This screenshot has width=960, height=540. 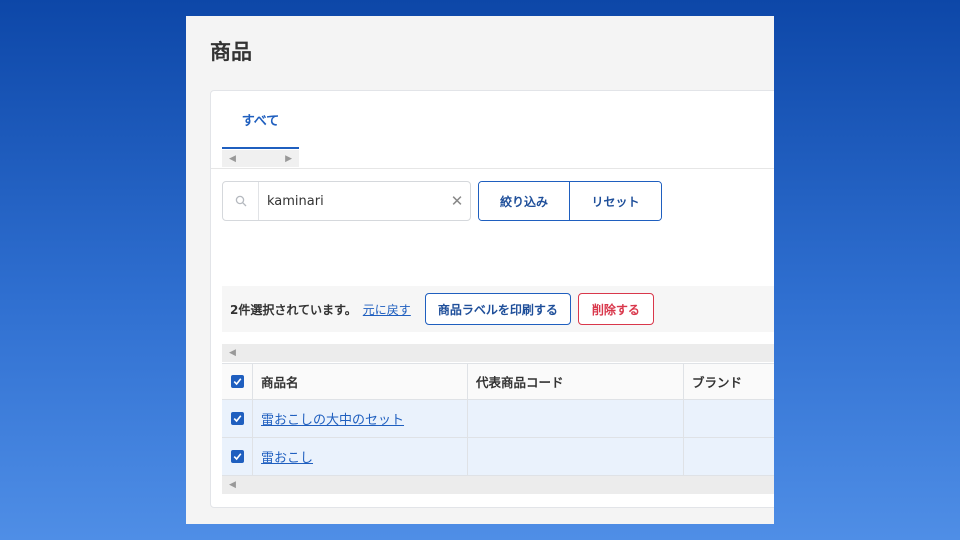 What do you see at coordinates (492, 168) in the screenshot?
I see `tabs-divider` at bounding box center [492, 168].